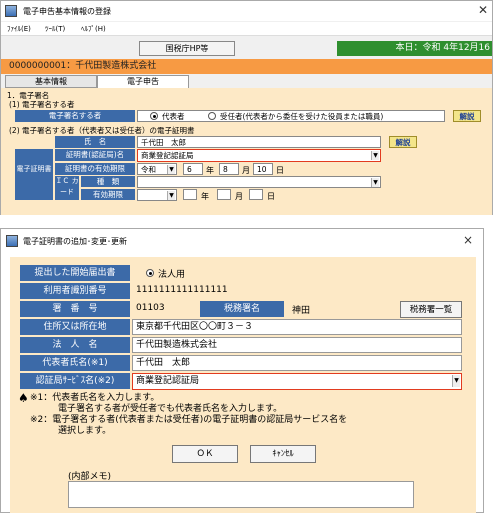 This screenshot has height=513, width=493. I want to click on ic-valid-day-unit: 日, so click(271, 196).